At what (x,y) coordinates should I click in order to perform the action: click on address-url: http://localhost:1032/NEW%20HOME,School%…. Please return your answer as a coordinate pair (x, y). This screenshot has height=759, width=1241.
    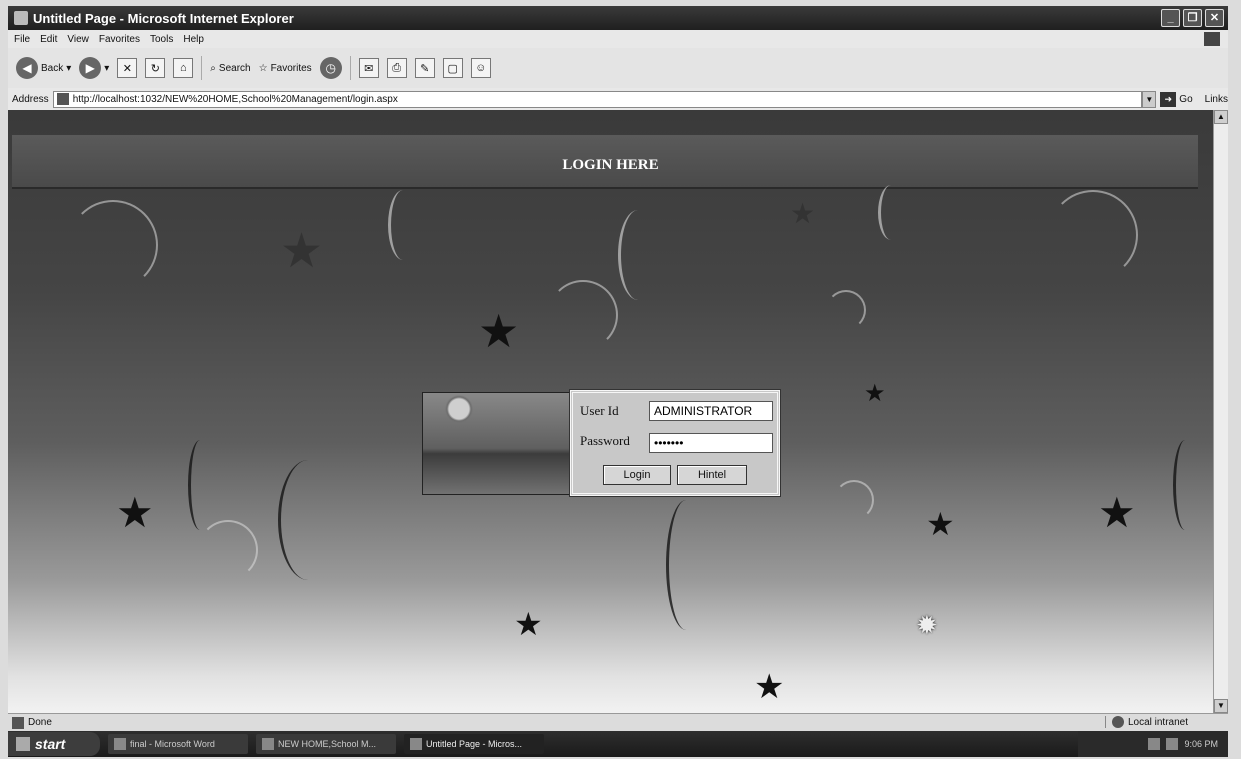
    Looking at the image, I should click on (235, 99).